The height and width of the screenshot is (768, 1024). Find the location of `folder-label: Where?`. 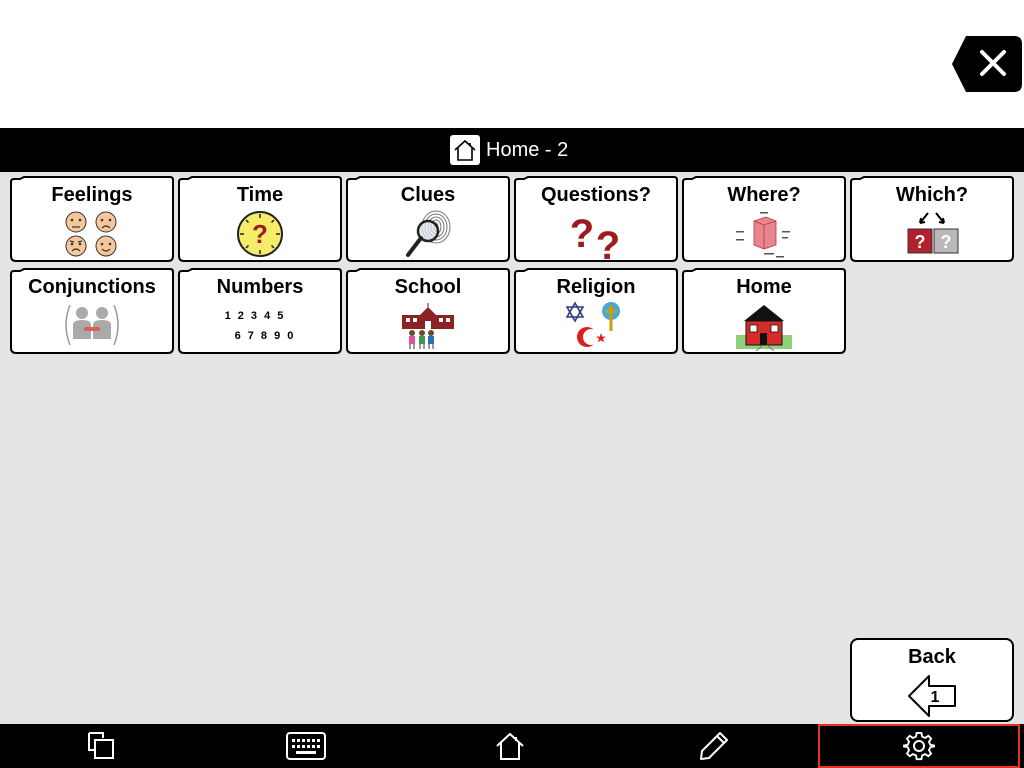

folder-label: Where? is located at coordinates (764, 195).